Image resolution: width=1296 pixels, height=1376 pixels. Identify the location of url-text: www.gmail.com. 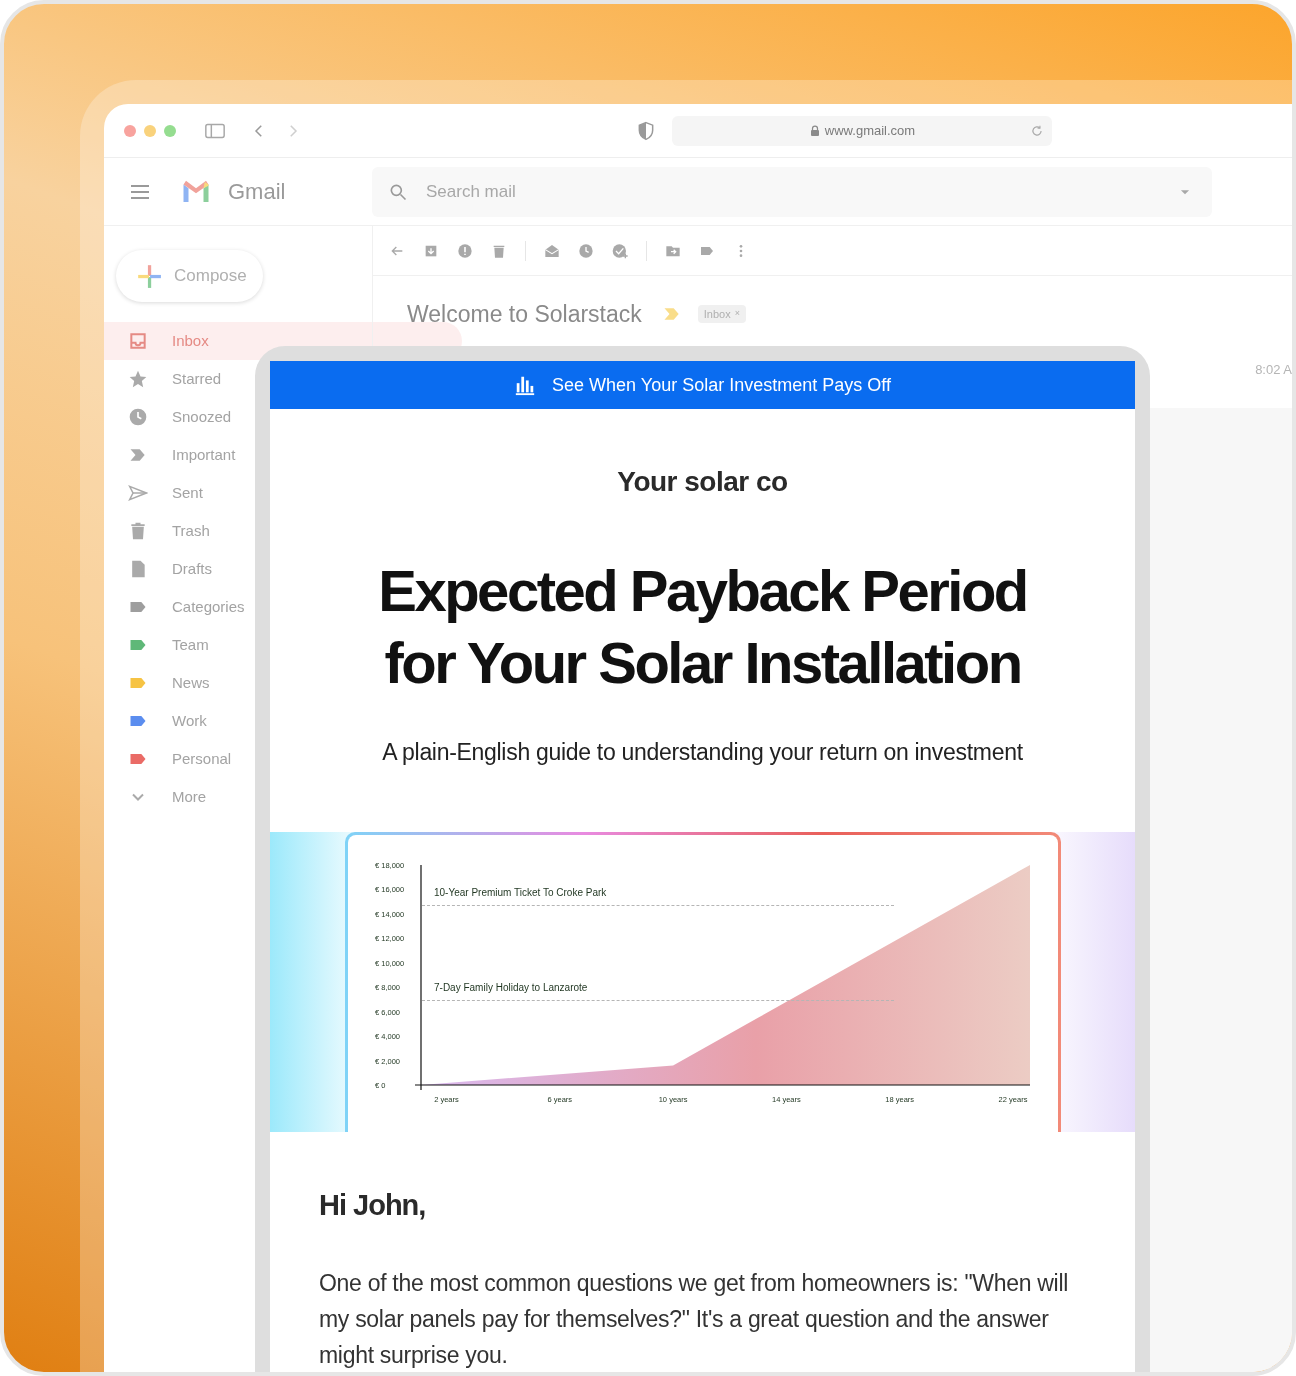
(870, 130).